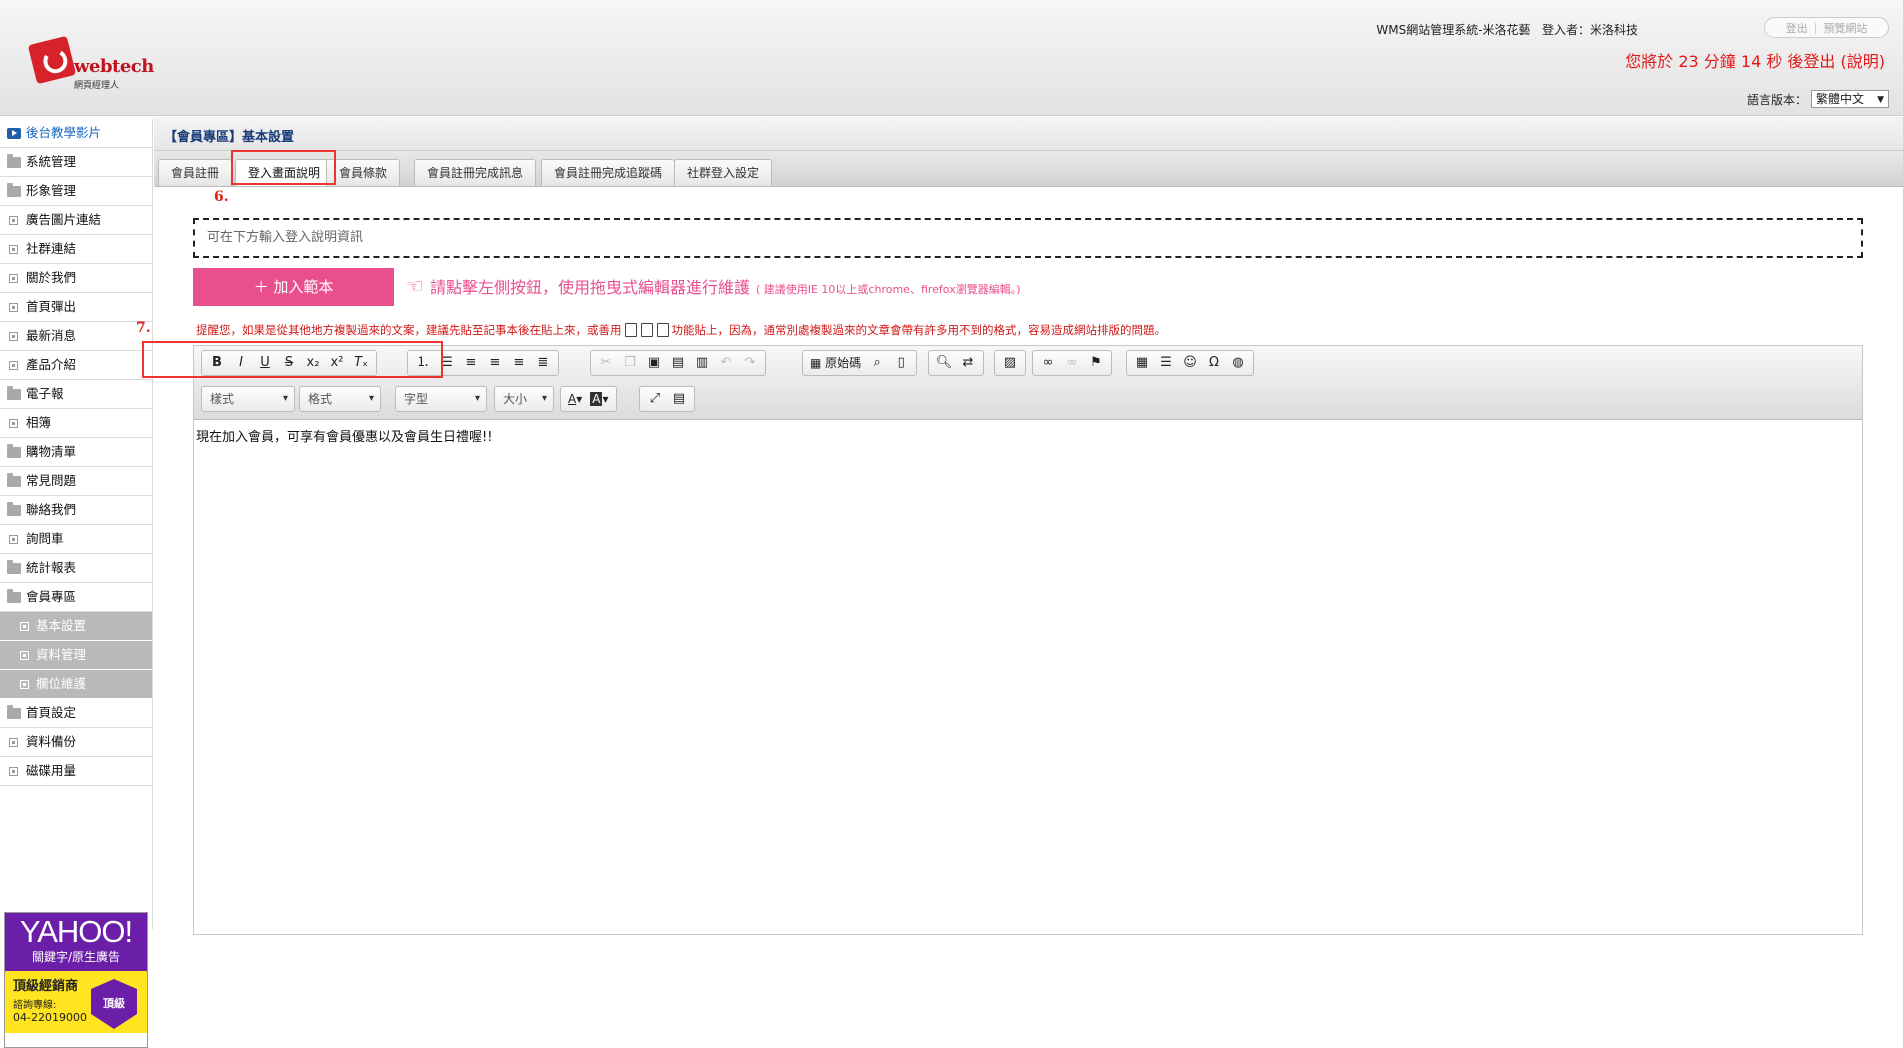 This screenshot has height=1048, width=1903. Describe the element at coordinates (51, 770) in the screenshot. I see `sidebar-item-label: 磁碟用量` at that location.